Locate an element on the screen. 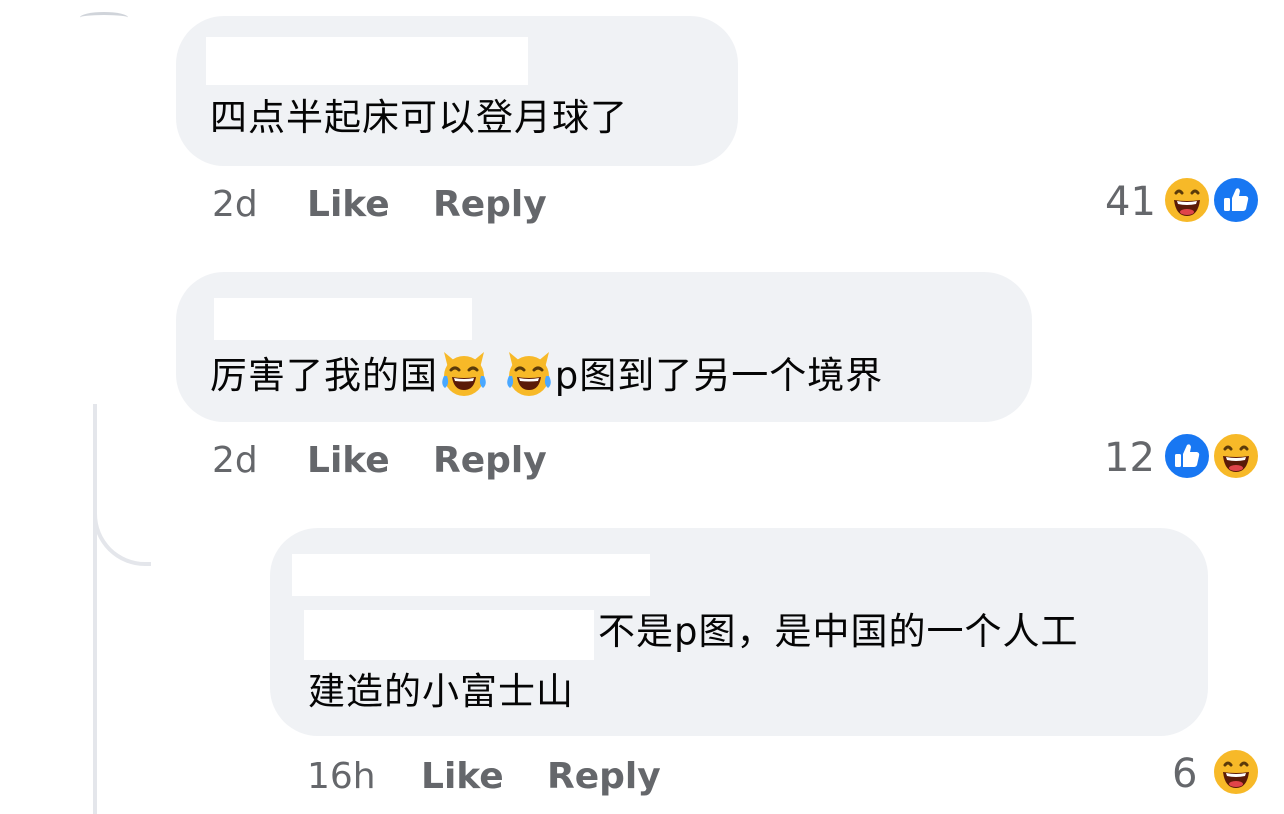 This screenshot has height=814, width=1284. avatar-edge is located at coordinates (104, 17).